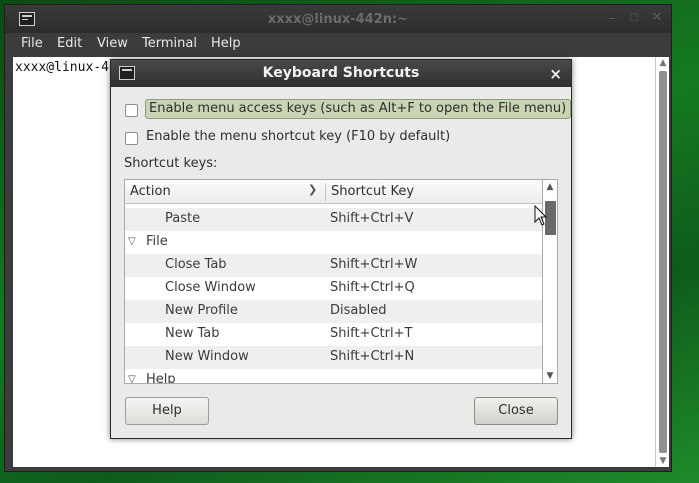 The image size is (699, 483). Describe the element at coordinates (201, 310) in the screenshot. I see `action-cell: New Profile` at that location.